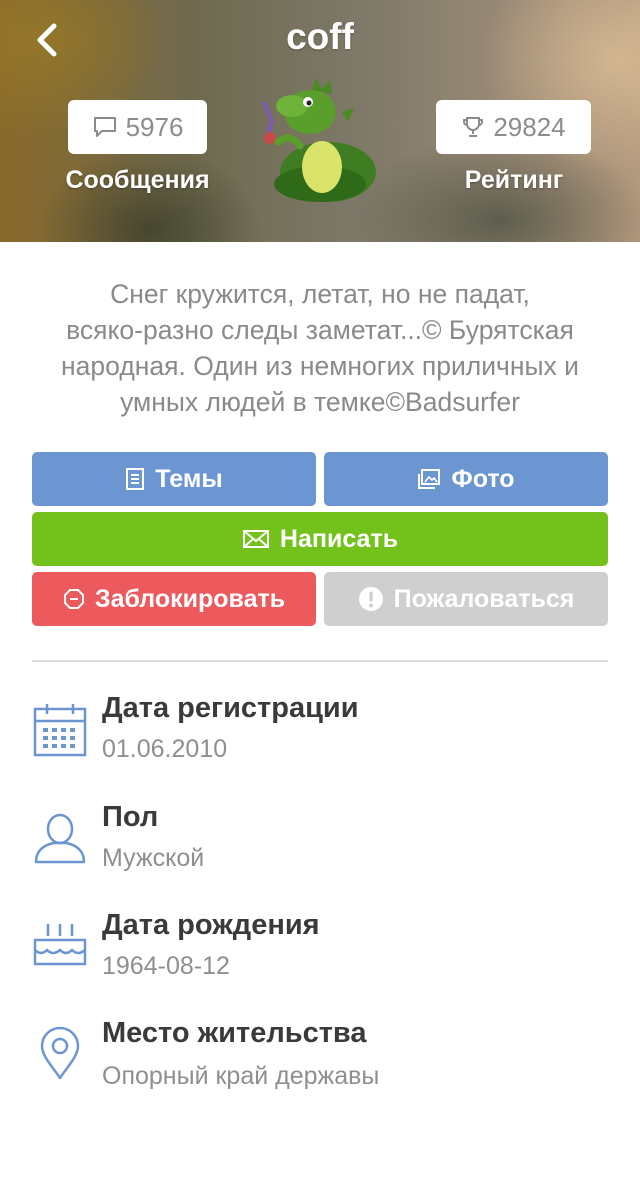 Image resolution: width=640 pixels, height=1192 pixels. Describe the element at coordinates (317, 142) in the screenshot. I see `avatar` at that location.